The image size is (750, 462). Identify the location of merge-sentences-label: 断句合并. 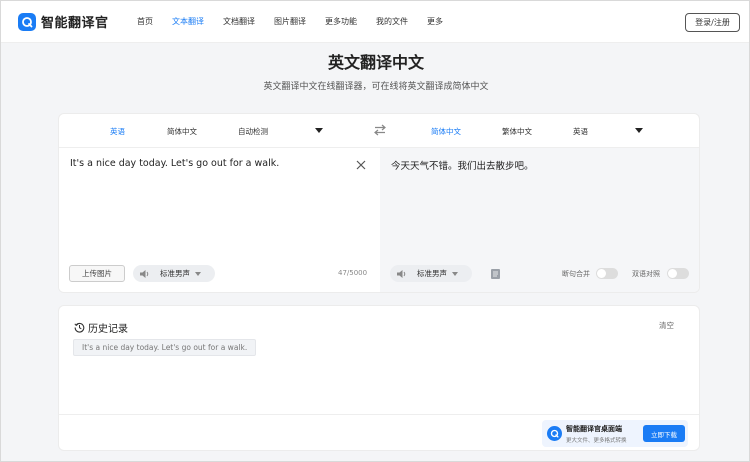
(576, 274).